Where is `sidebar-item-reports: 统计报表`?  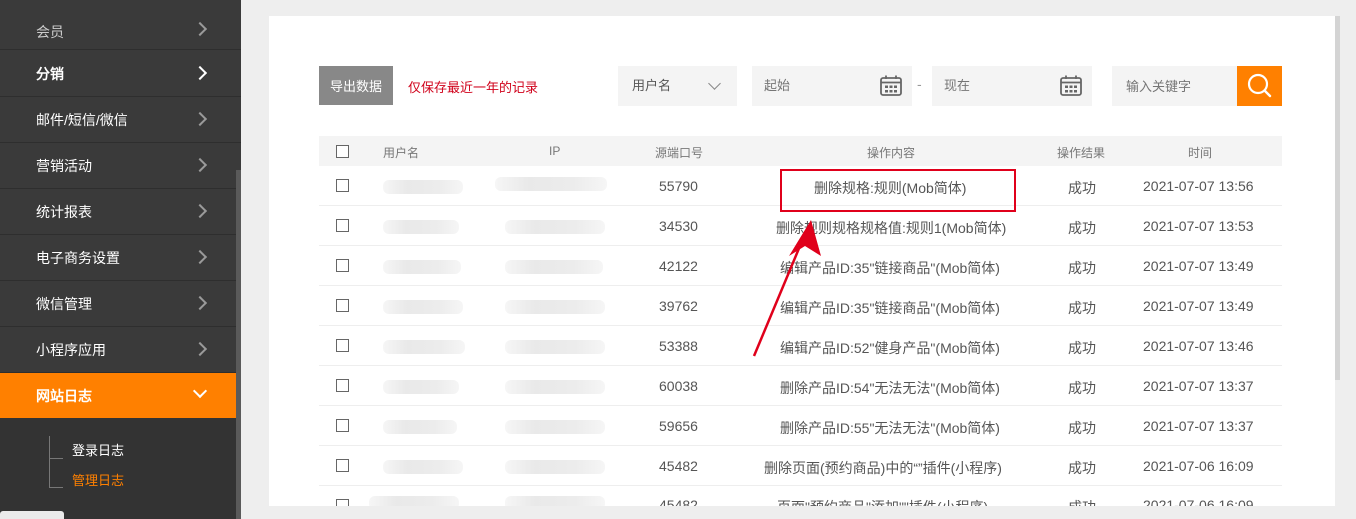
sidebar-item-reports: 统计报表 is located at coordinates (120, 212).